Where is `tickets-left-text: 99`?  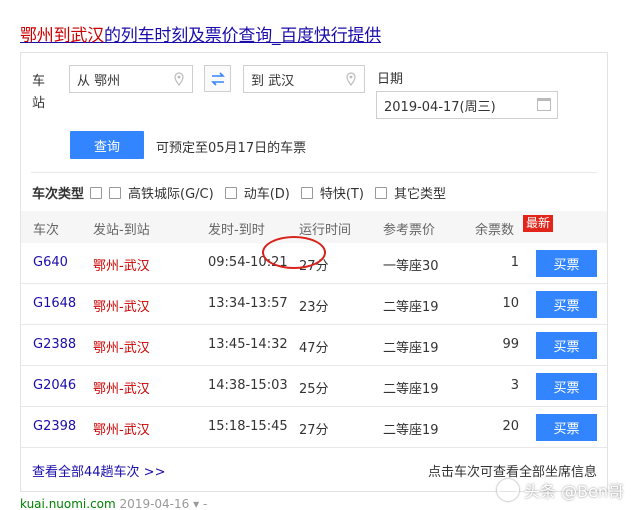 tickets-left-text: 99 is located at coordinates (510, 344).